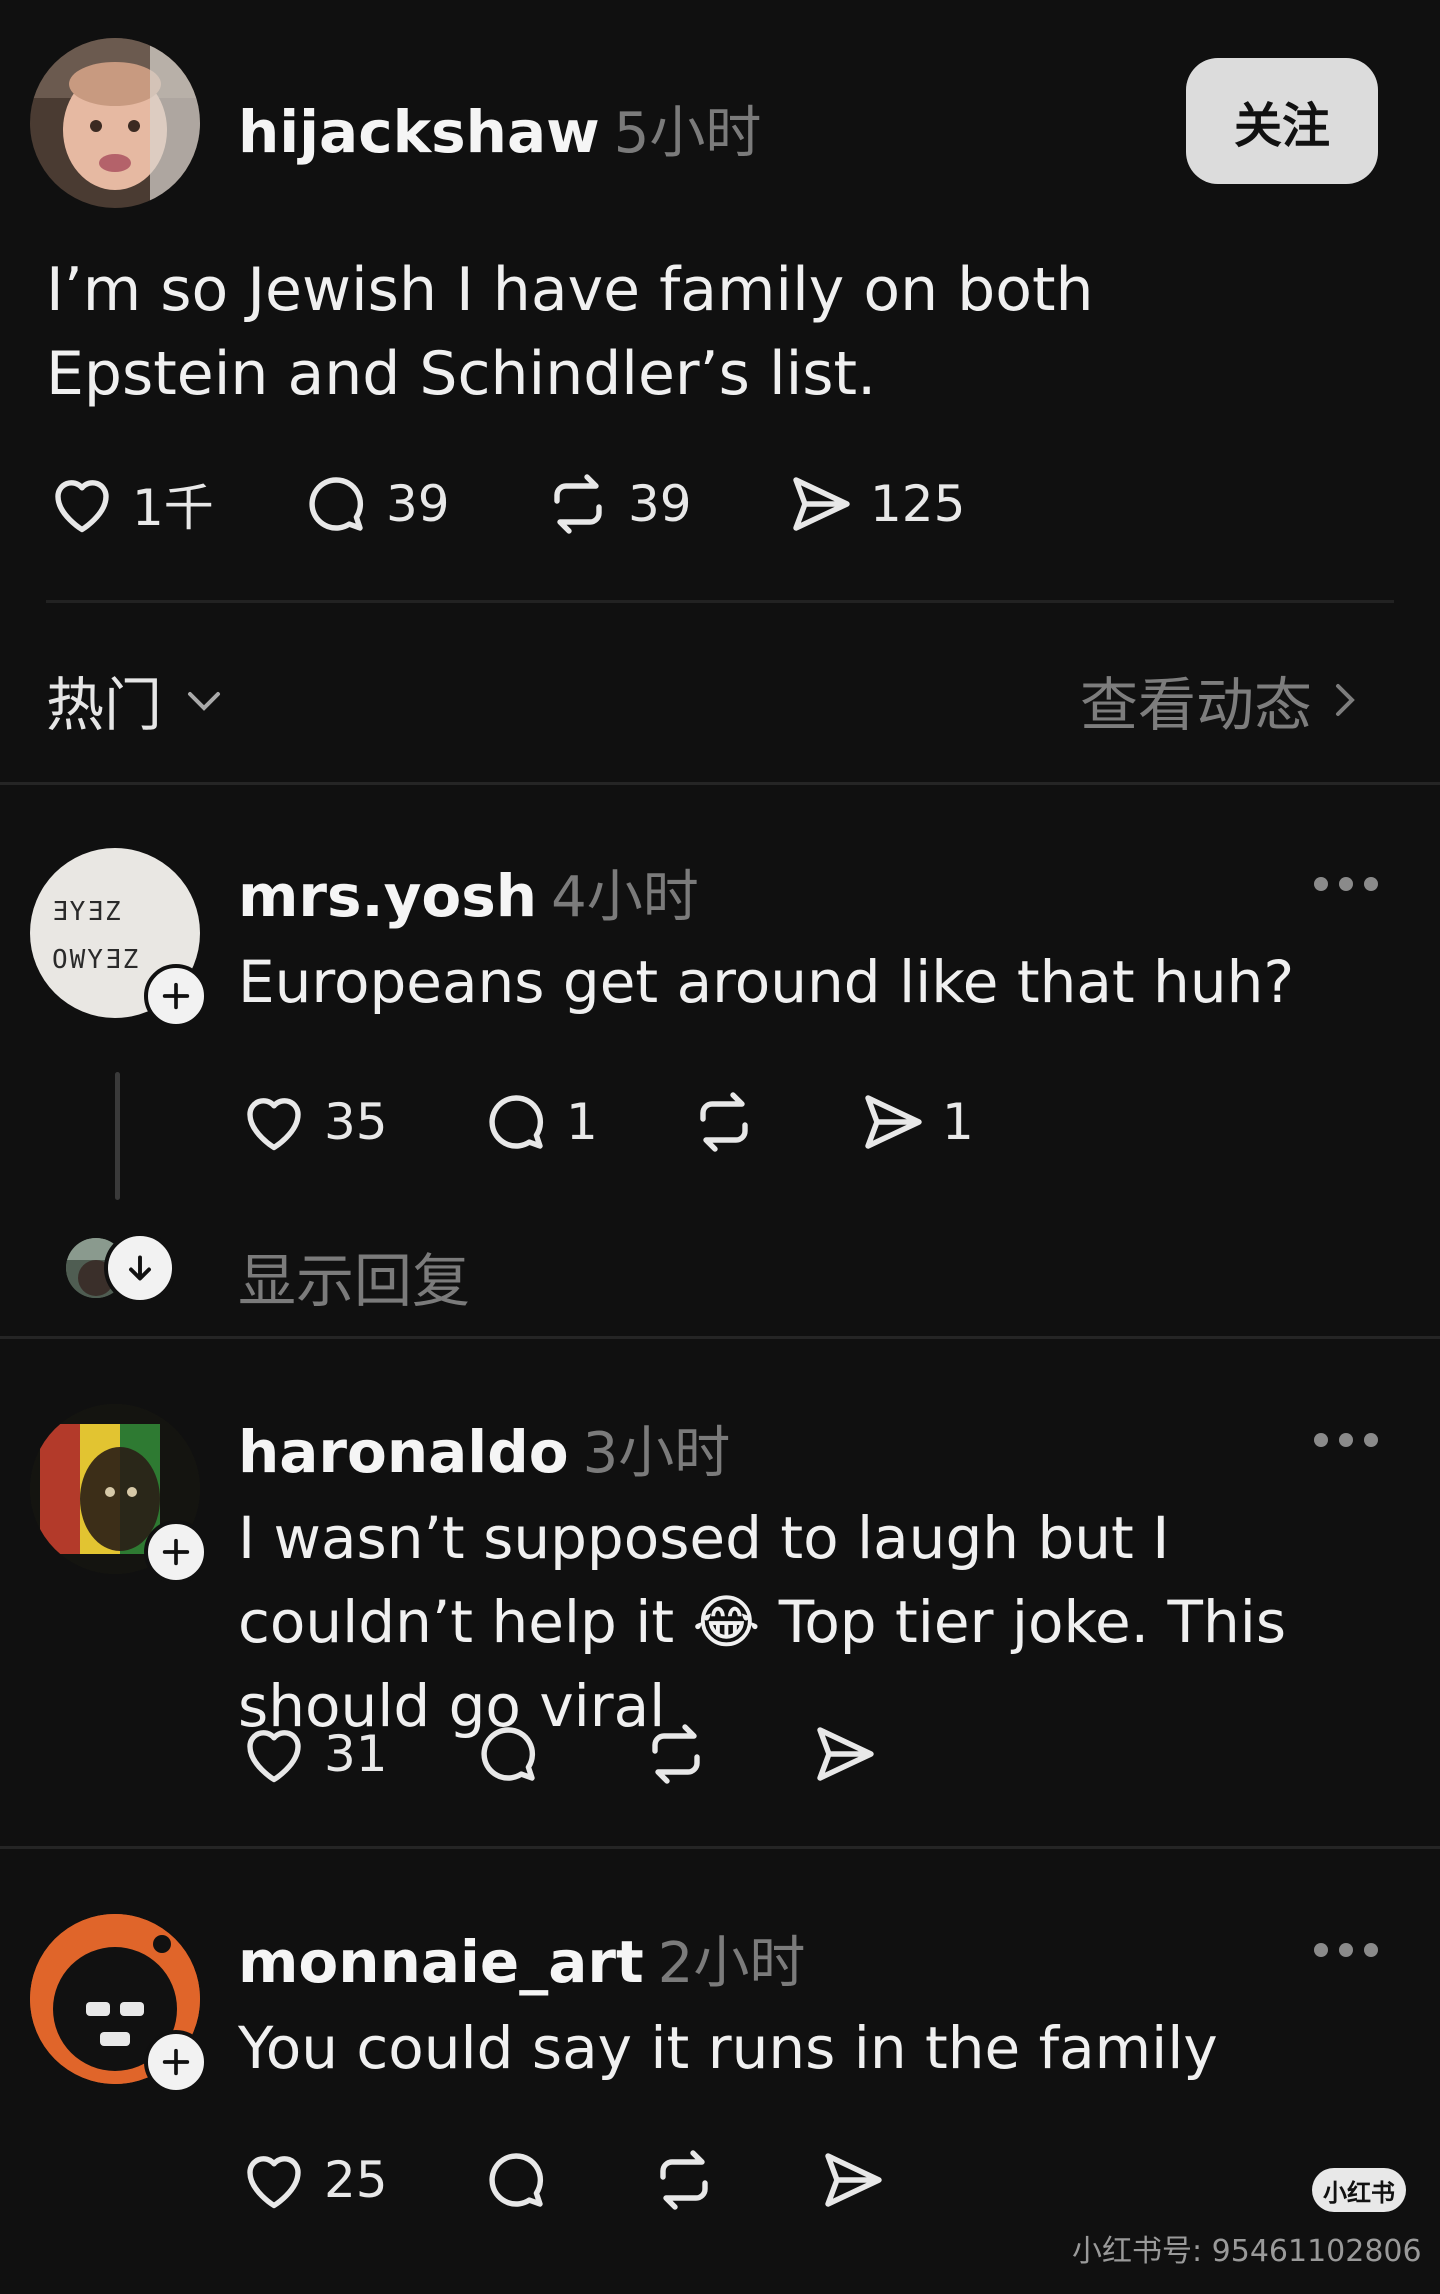  I want to click on comment-text: Europeans get around like that huh?, so click(766, 982).